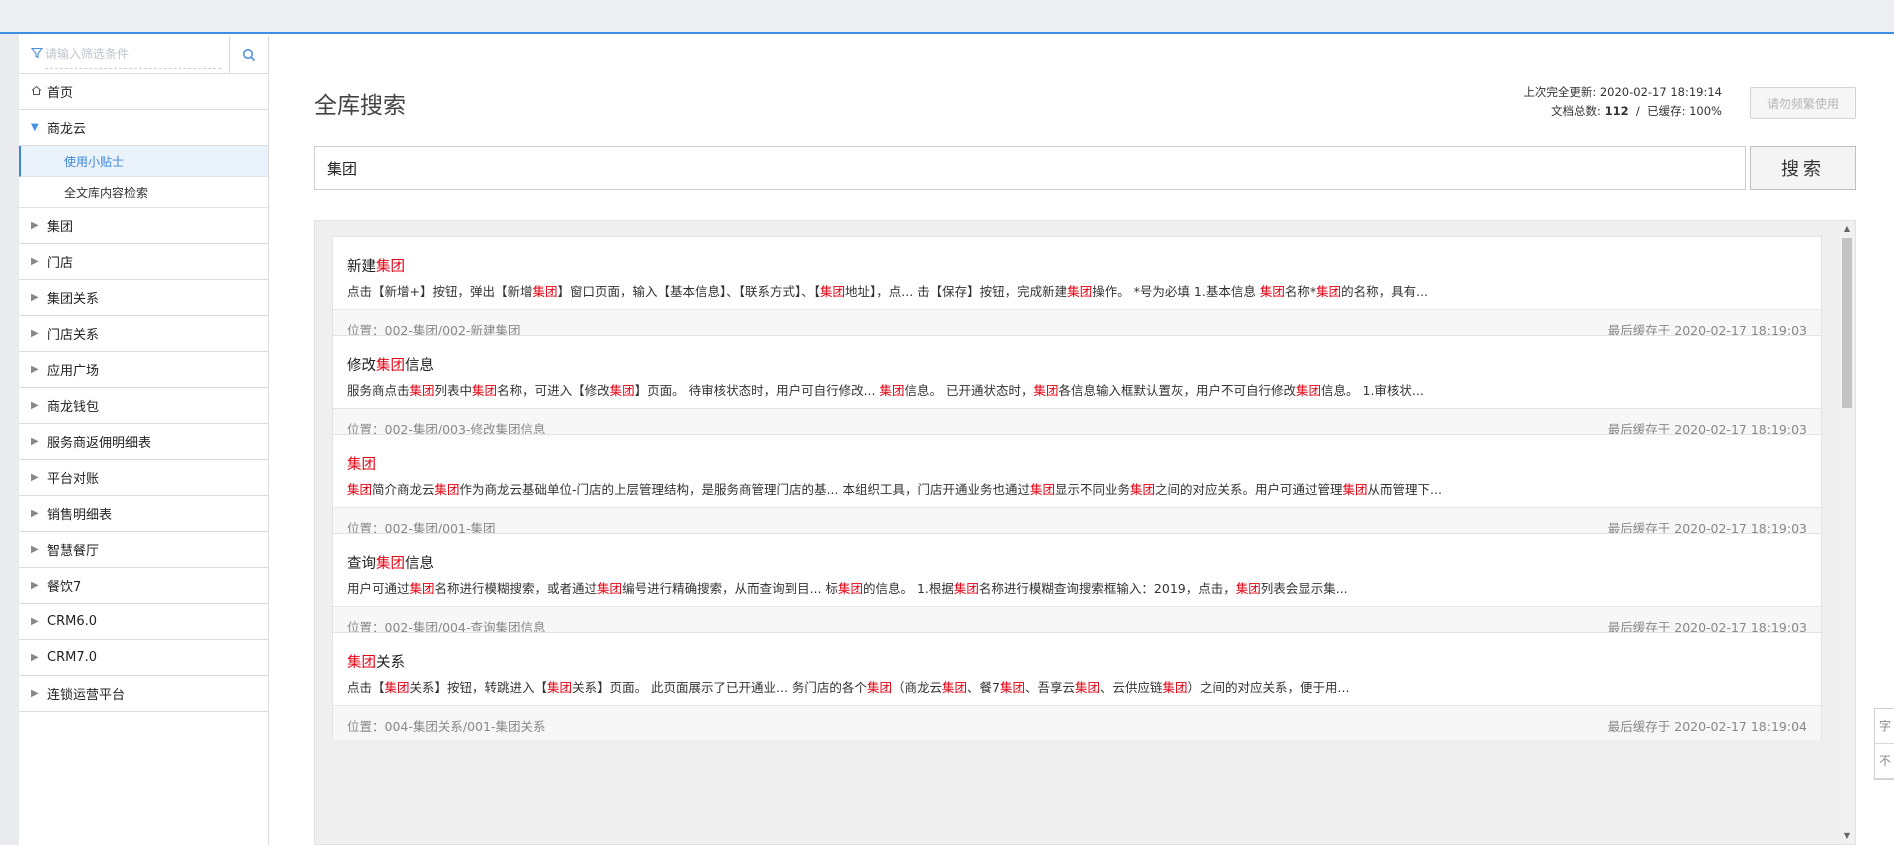 The image size is (1894, 845). What do you see at coordinates (1176, 291) in the screenshot?
I see `text-segment: 操作。 *号为必填 1.基本信息` at bounding box center [1176, 291].